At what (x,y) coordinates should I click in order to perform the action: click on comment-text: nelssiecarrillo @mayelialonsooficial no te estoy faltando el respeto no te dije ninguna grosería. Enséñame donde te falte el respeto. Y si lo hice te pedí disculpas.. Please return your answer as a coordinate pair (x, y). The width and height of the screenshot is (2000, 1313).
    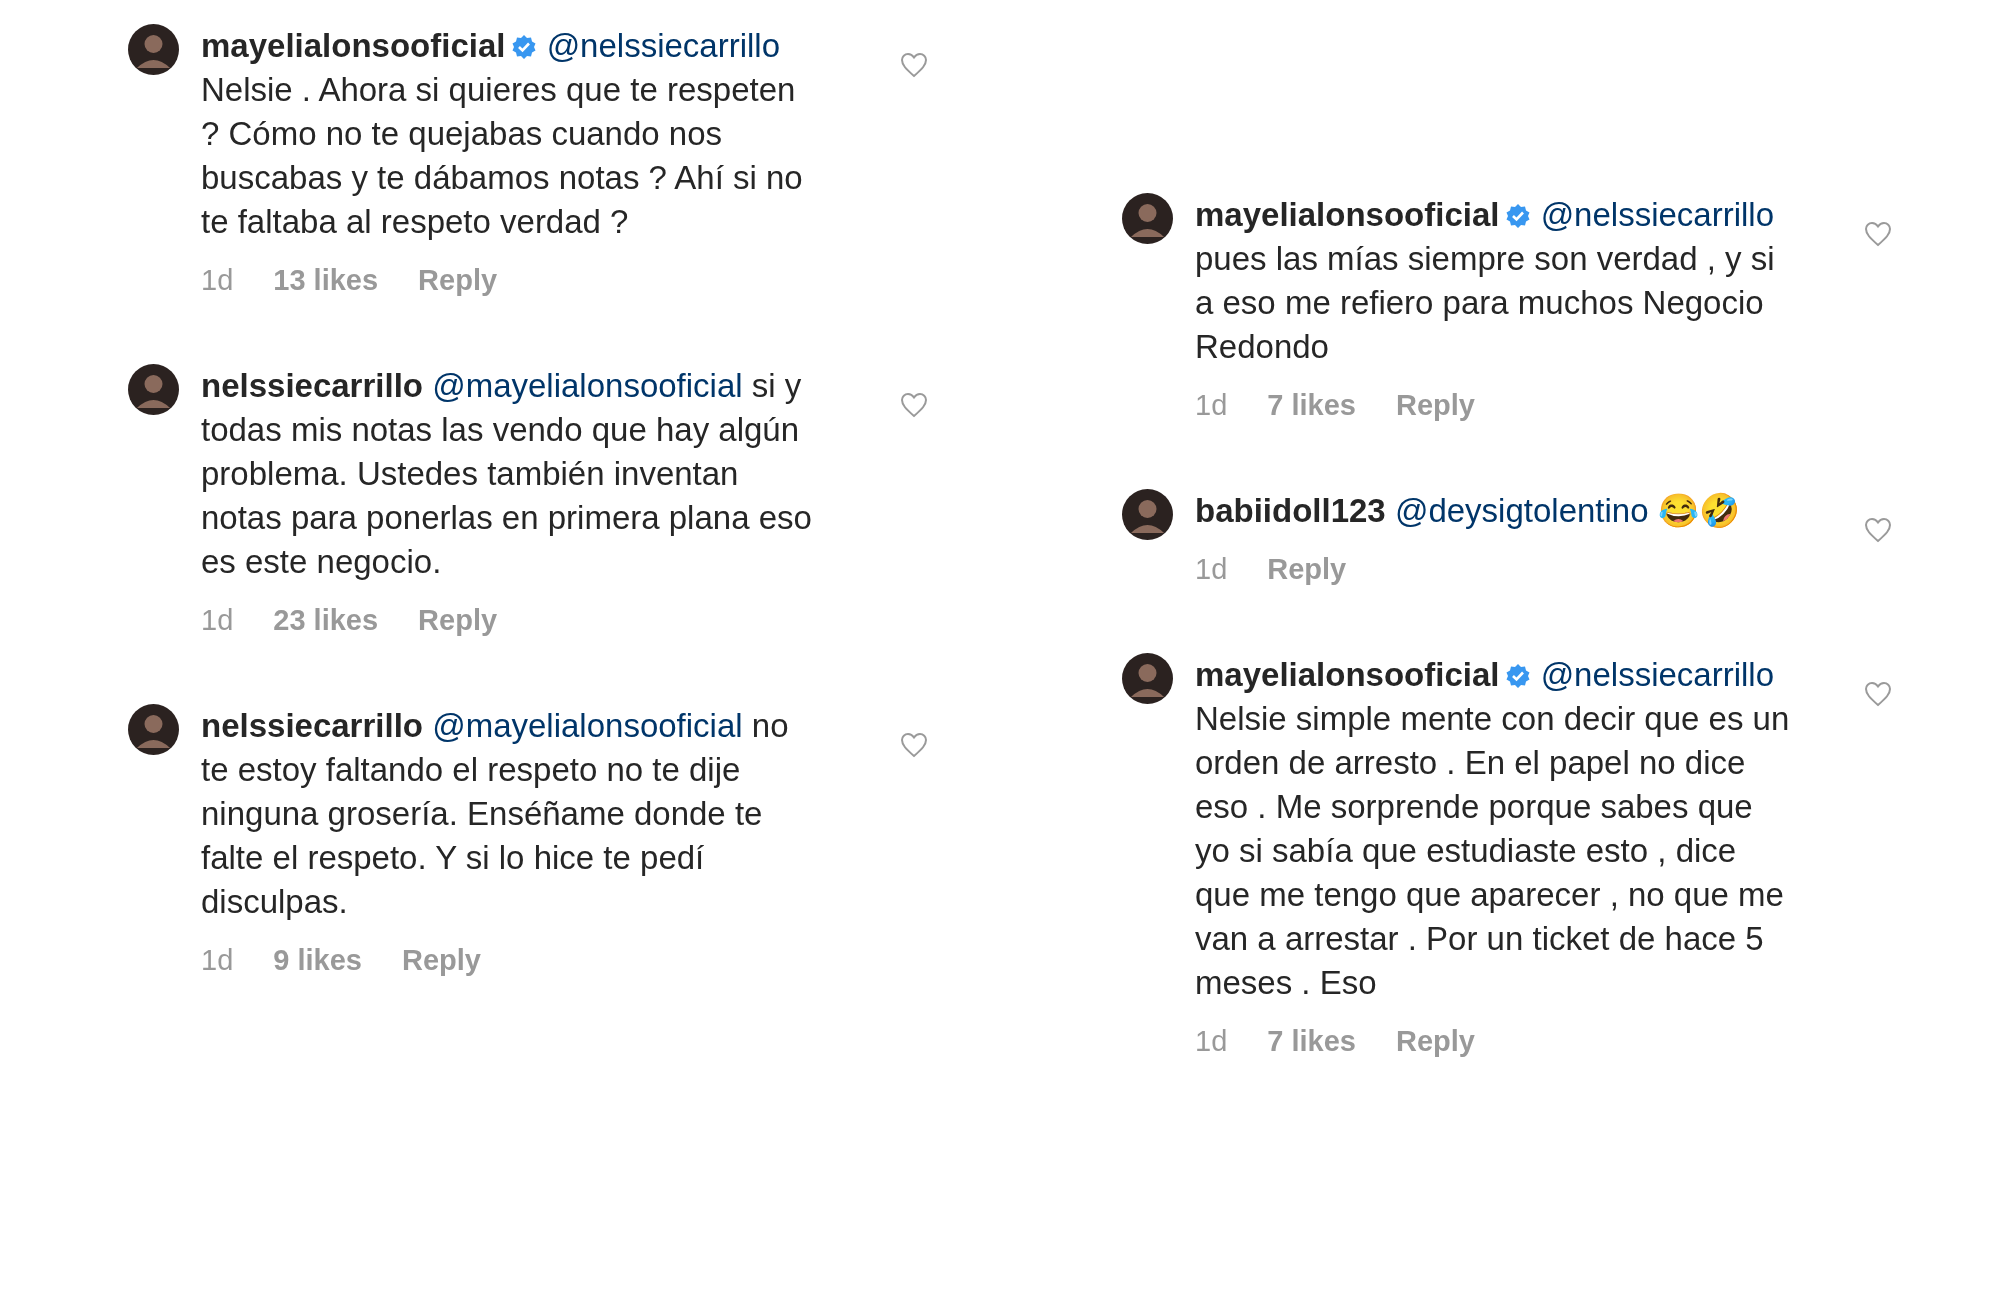
    Looking at the image, I should click on (495, 814).